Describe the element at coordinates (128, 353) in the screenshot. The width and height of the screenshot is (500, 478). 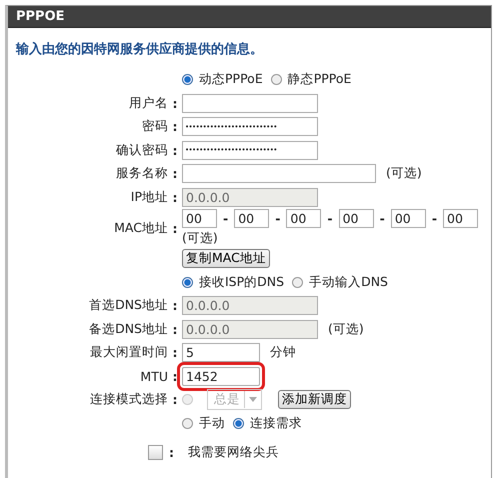
I see `field-label: 最大闲置时间` at that location.